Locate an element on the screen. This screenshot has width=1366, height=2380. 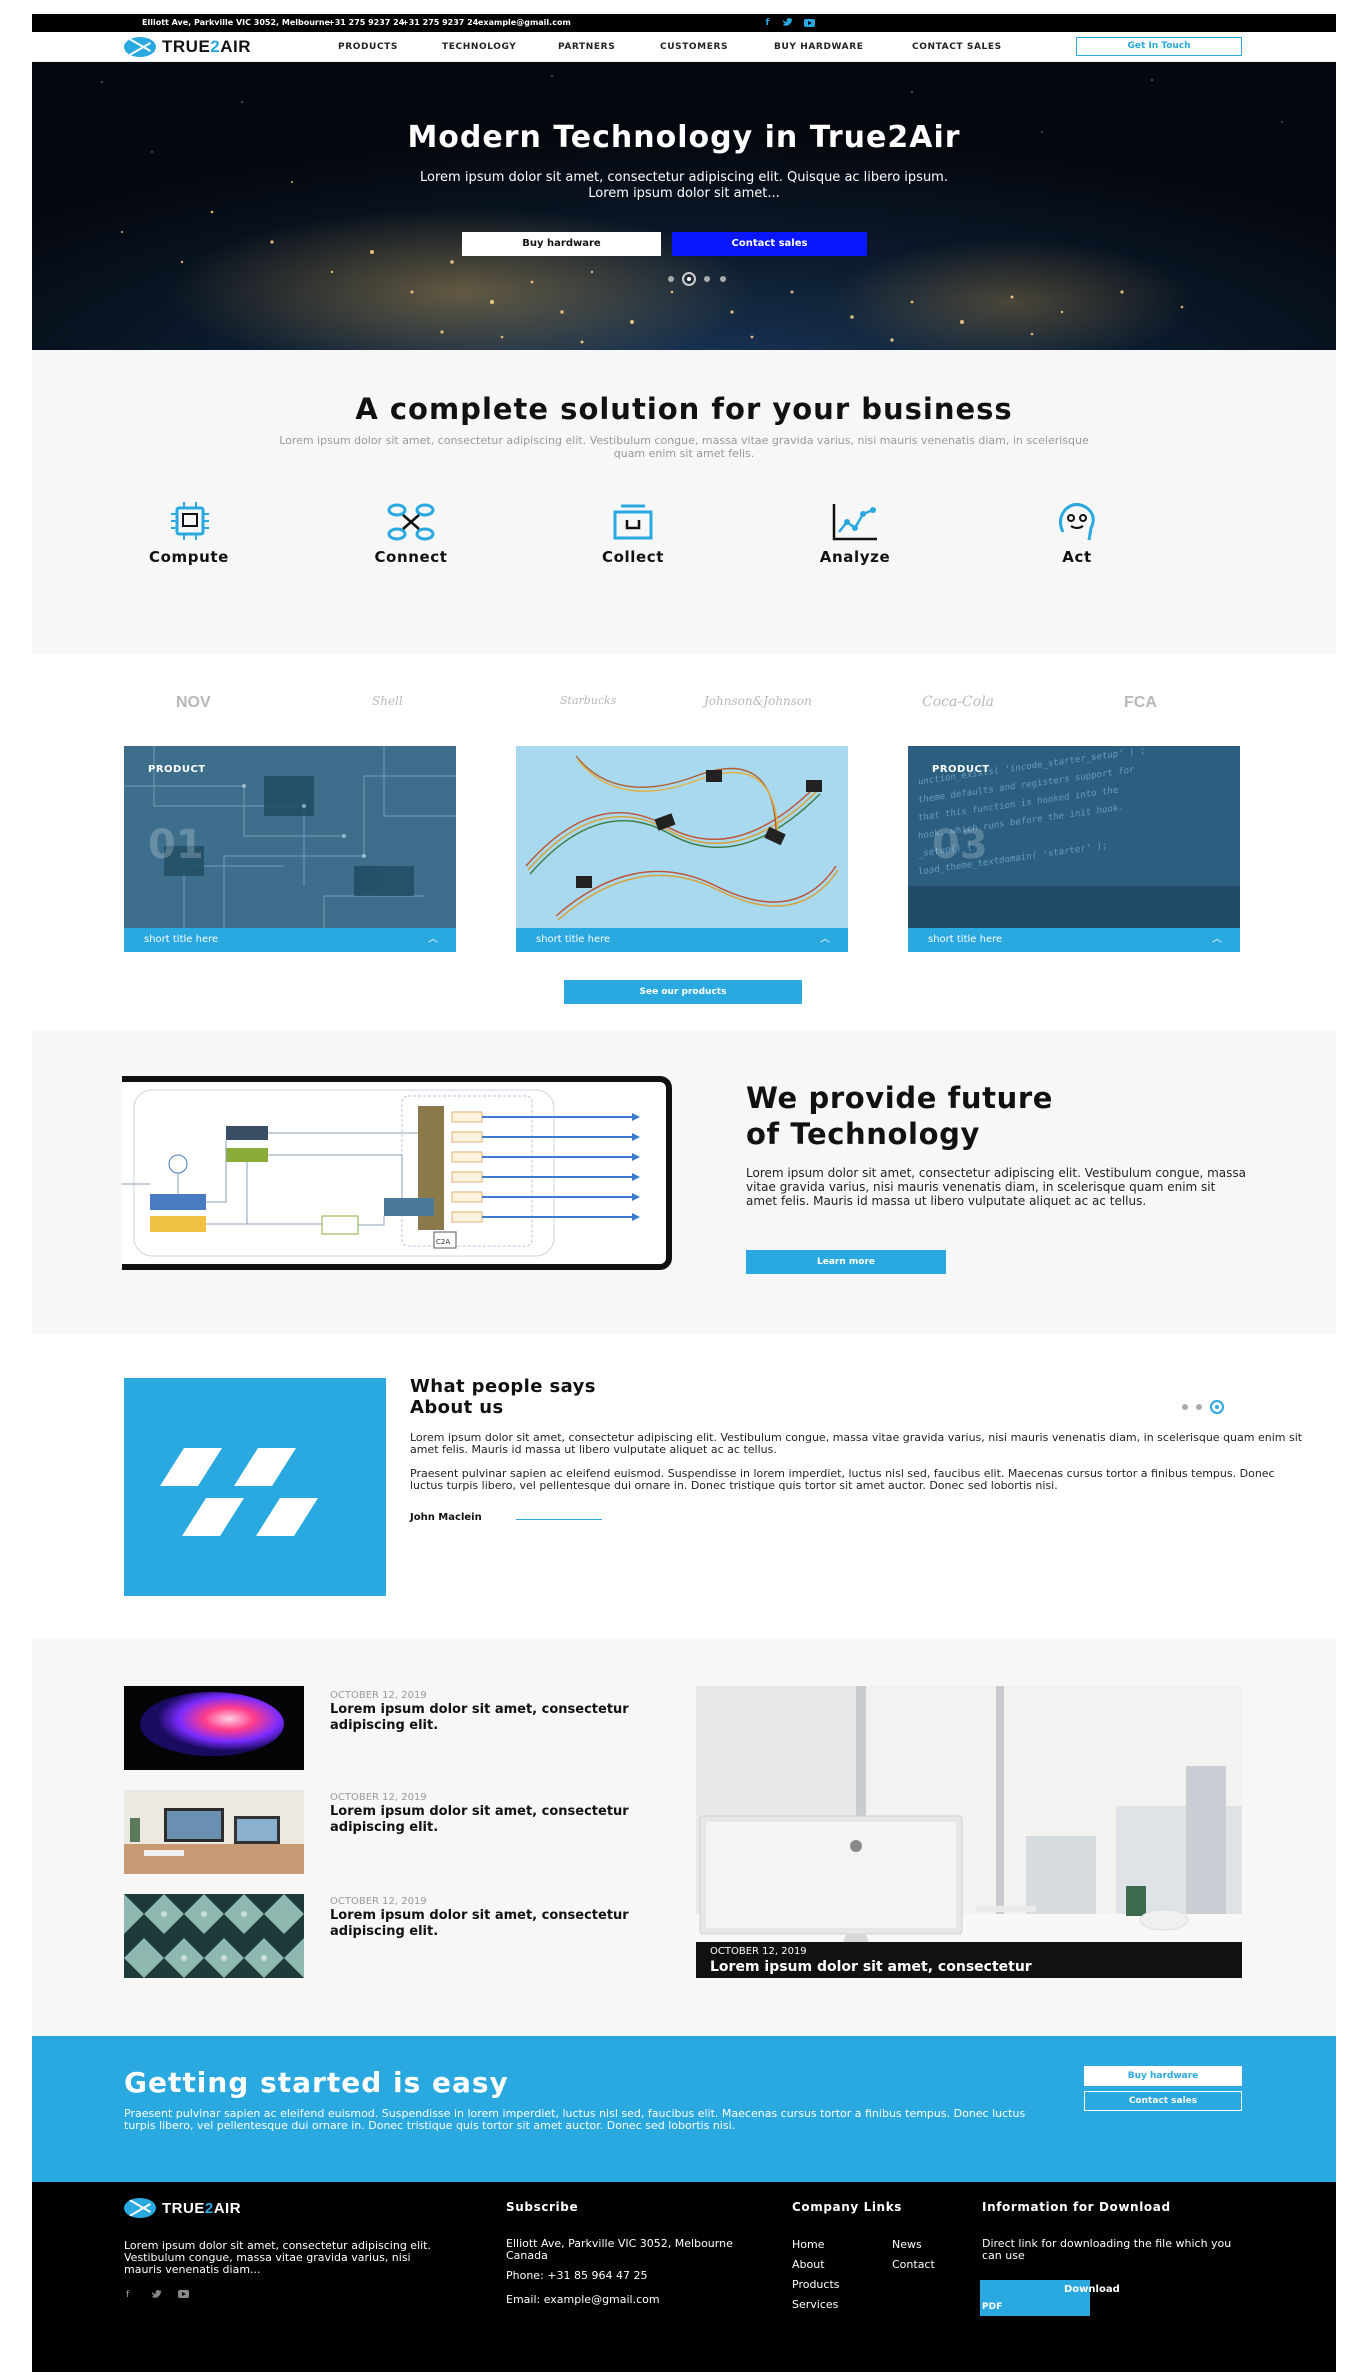
topbar-phone-1: +31 275 9237 24 is located at coordinates (366, 22).